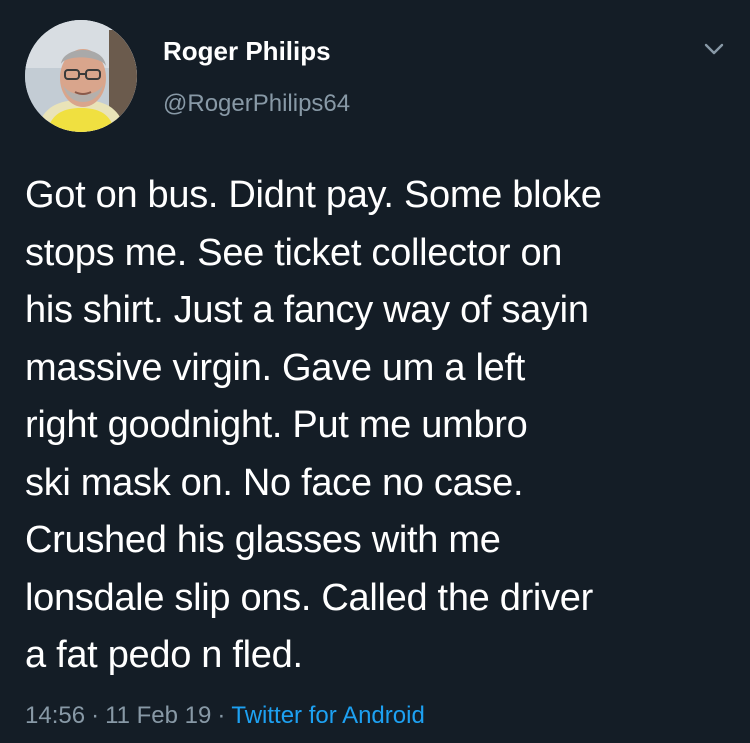  Describe the element at coordinates (313, 195) in the screenshot. I see `tweet-text-line: Got on bus. Didnt pay. Some bloke` at that location.